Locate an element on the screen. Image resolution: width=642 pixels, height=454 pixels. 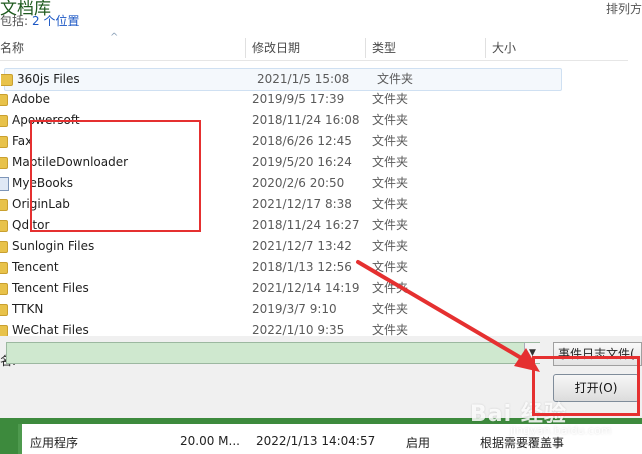
filename-input is located at coordinates (273, 353).